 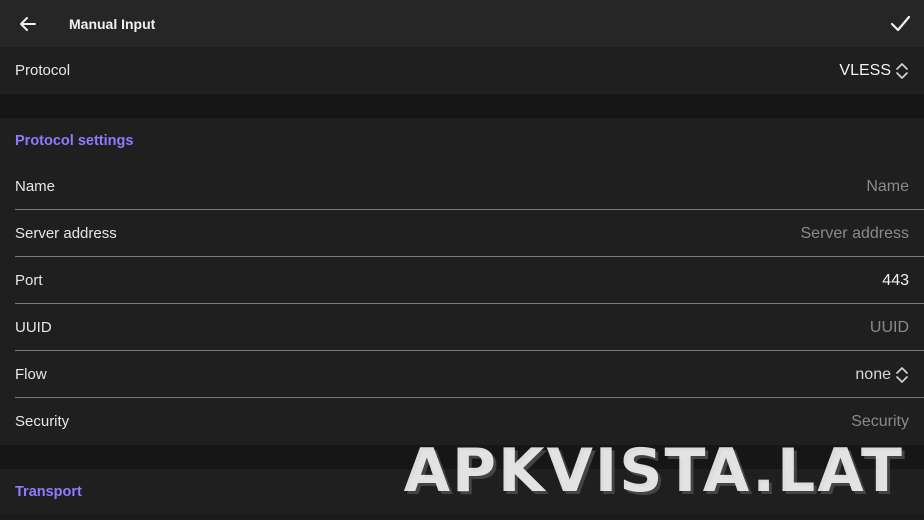 I want to click on uuid-label: UUID, so click(x=33, y=327).